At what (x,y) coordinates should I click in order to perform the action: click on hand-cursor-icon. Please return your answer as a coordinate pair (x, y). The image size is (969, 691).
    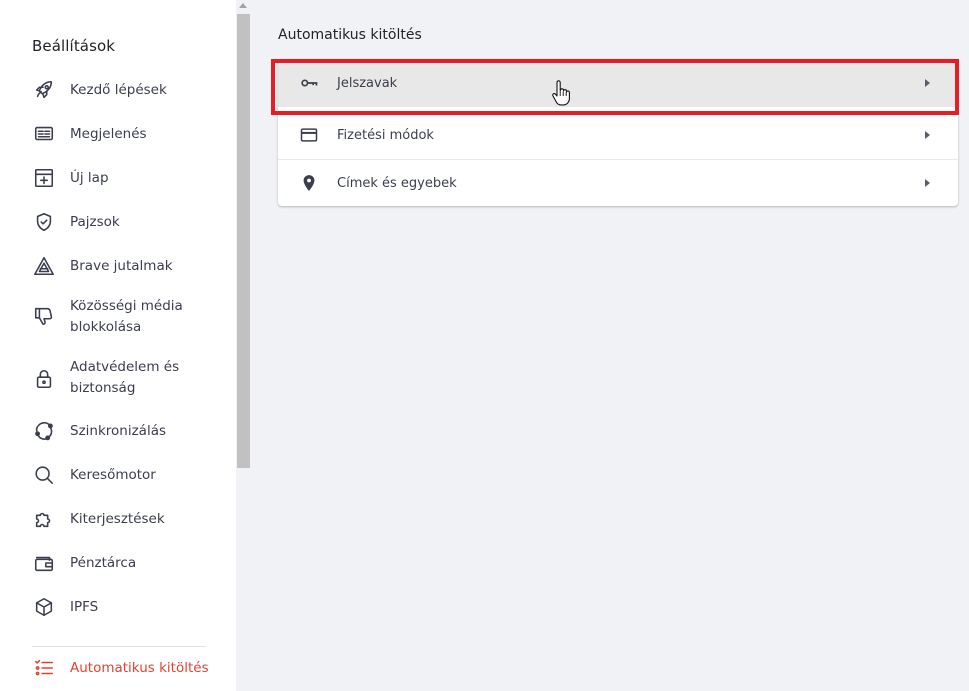
    Looking at the image, I should click on (561, 93).